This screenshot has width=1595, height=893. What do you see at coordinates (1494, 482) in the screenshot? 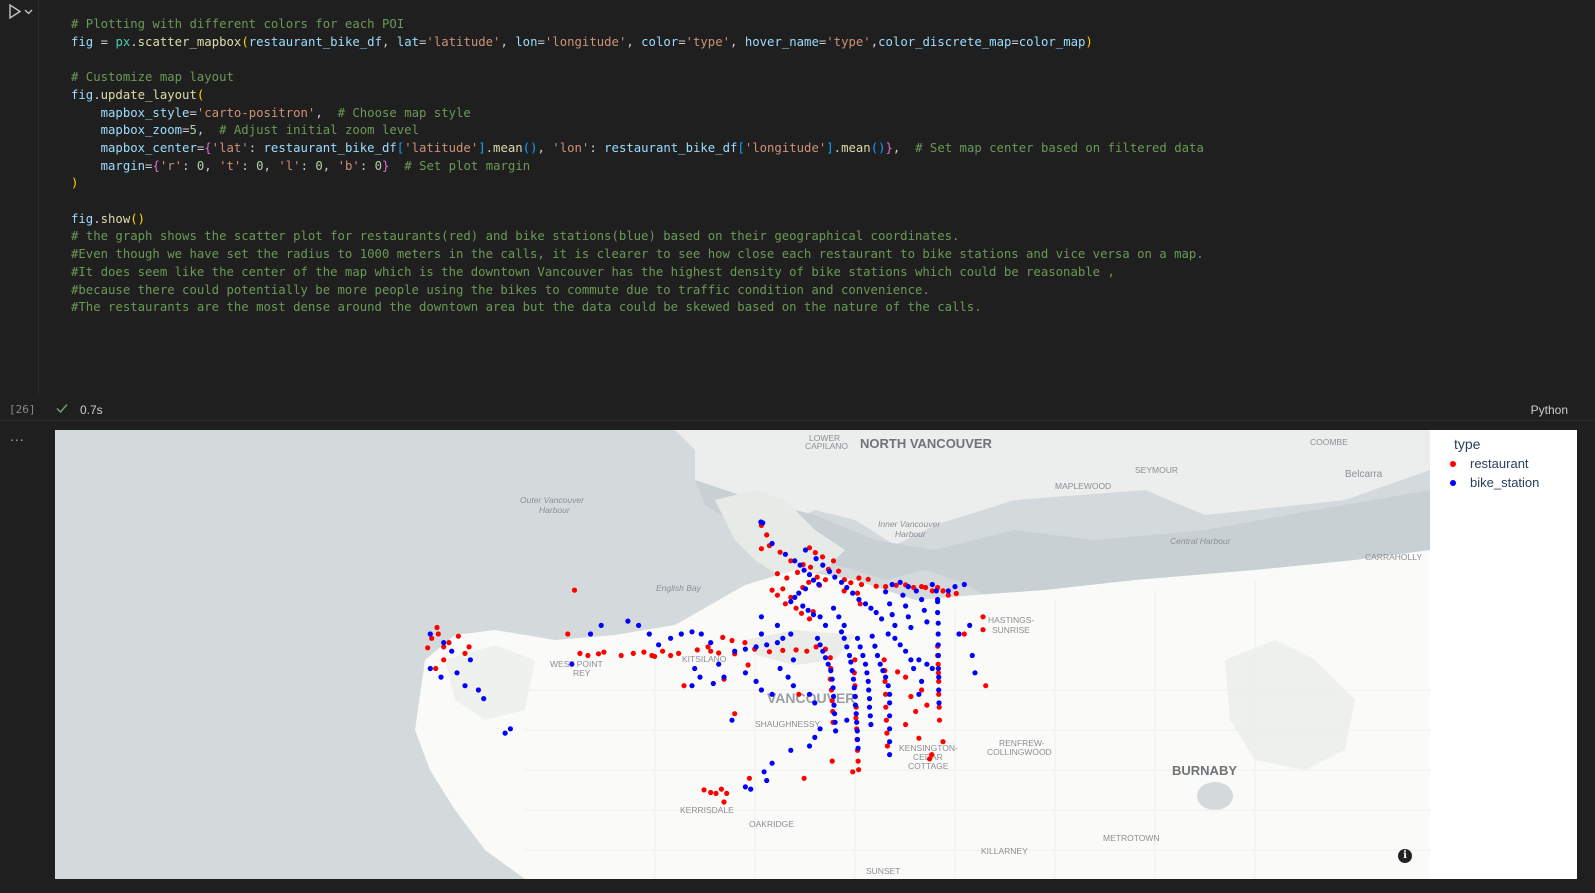
I see `legend-item-bike-station: bike_station` at bounding box center [1494, 482].